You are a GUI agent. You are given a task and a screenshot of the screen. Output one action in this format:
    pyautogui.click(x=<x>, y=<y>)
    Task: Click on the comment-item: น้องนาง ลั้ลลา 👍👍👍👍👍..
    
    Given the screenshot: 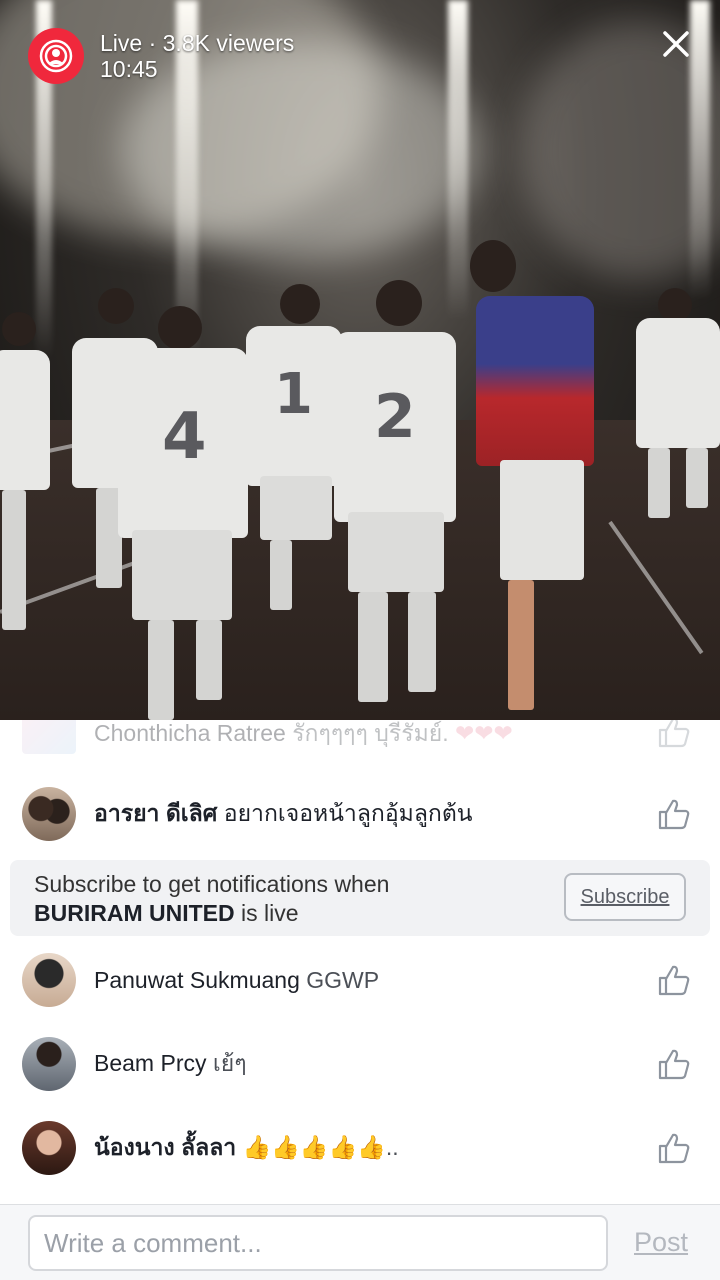 What is the action you would take?
    pyautogui.click(x=360, y=1148)
    